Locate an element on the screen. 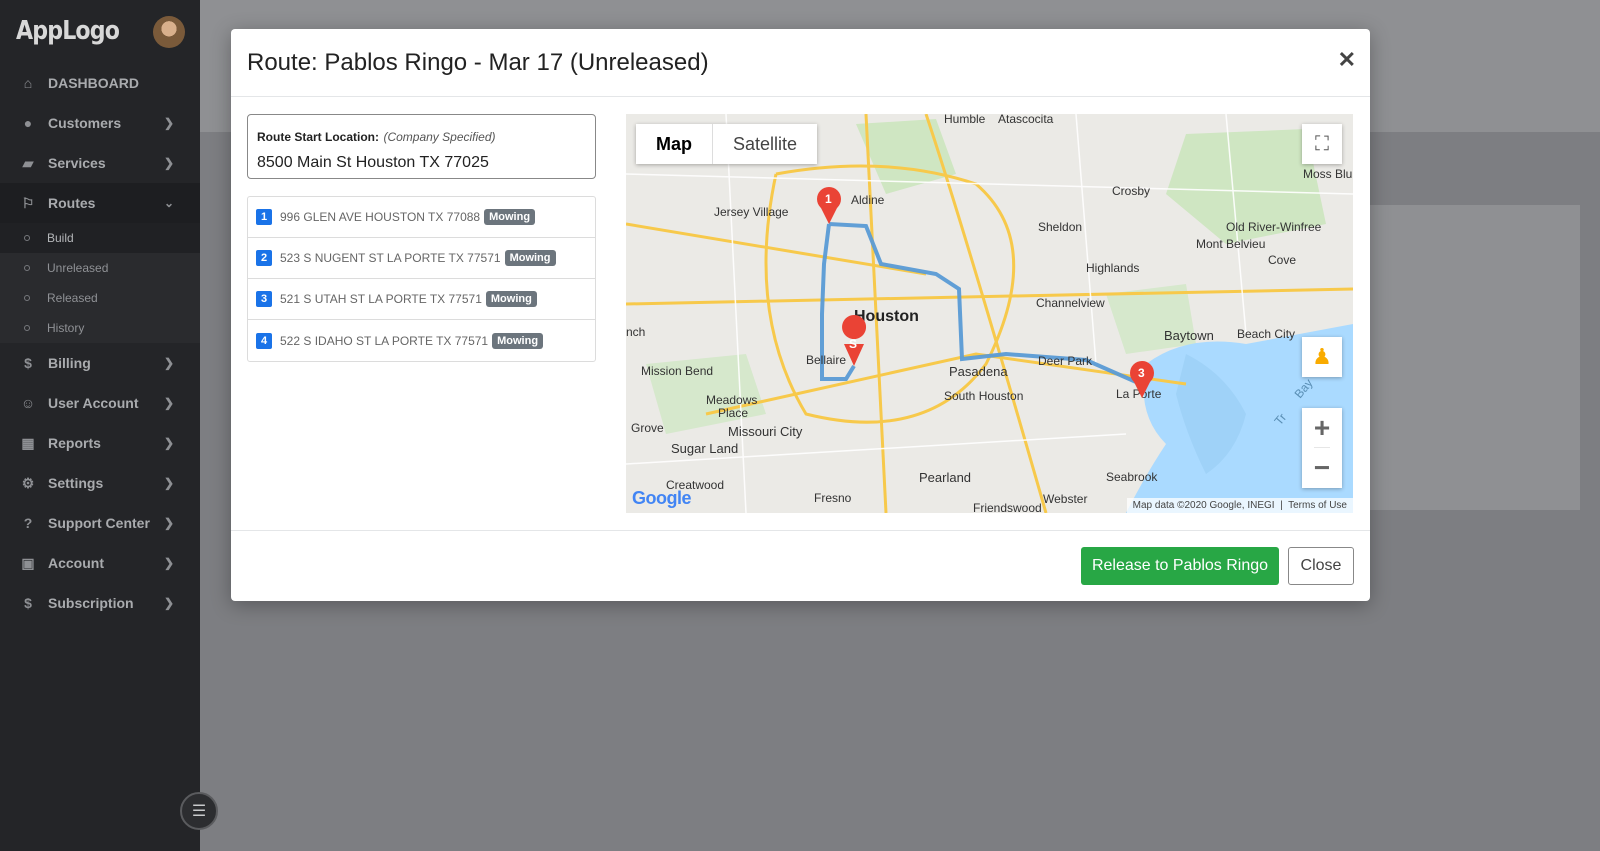  modal-footer: Release to Pablos Ringo Close is located at coordinates (800, 565).